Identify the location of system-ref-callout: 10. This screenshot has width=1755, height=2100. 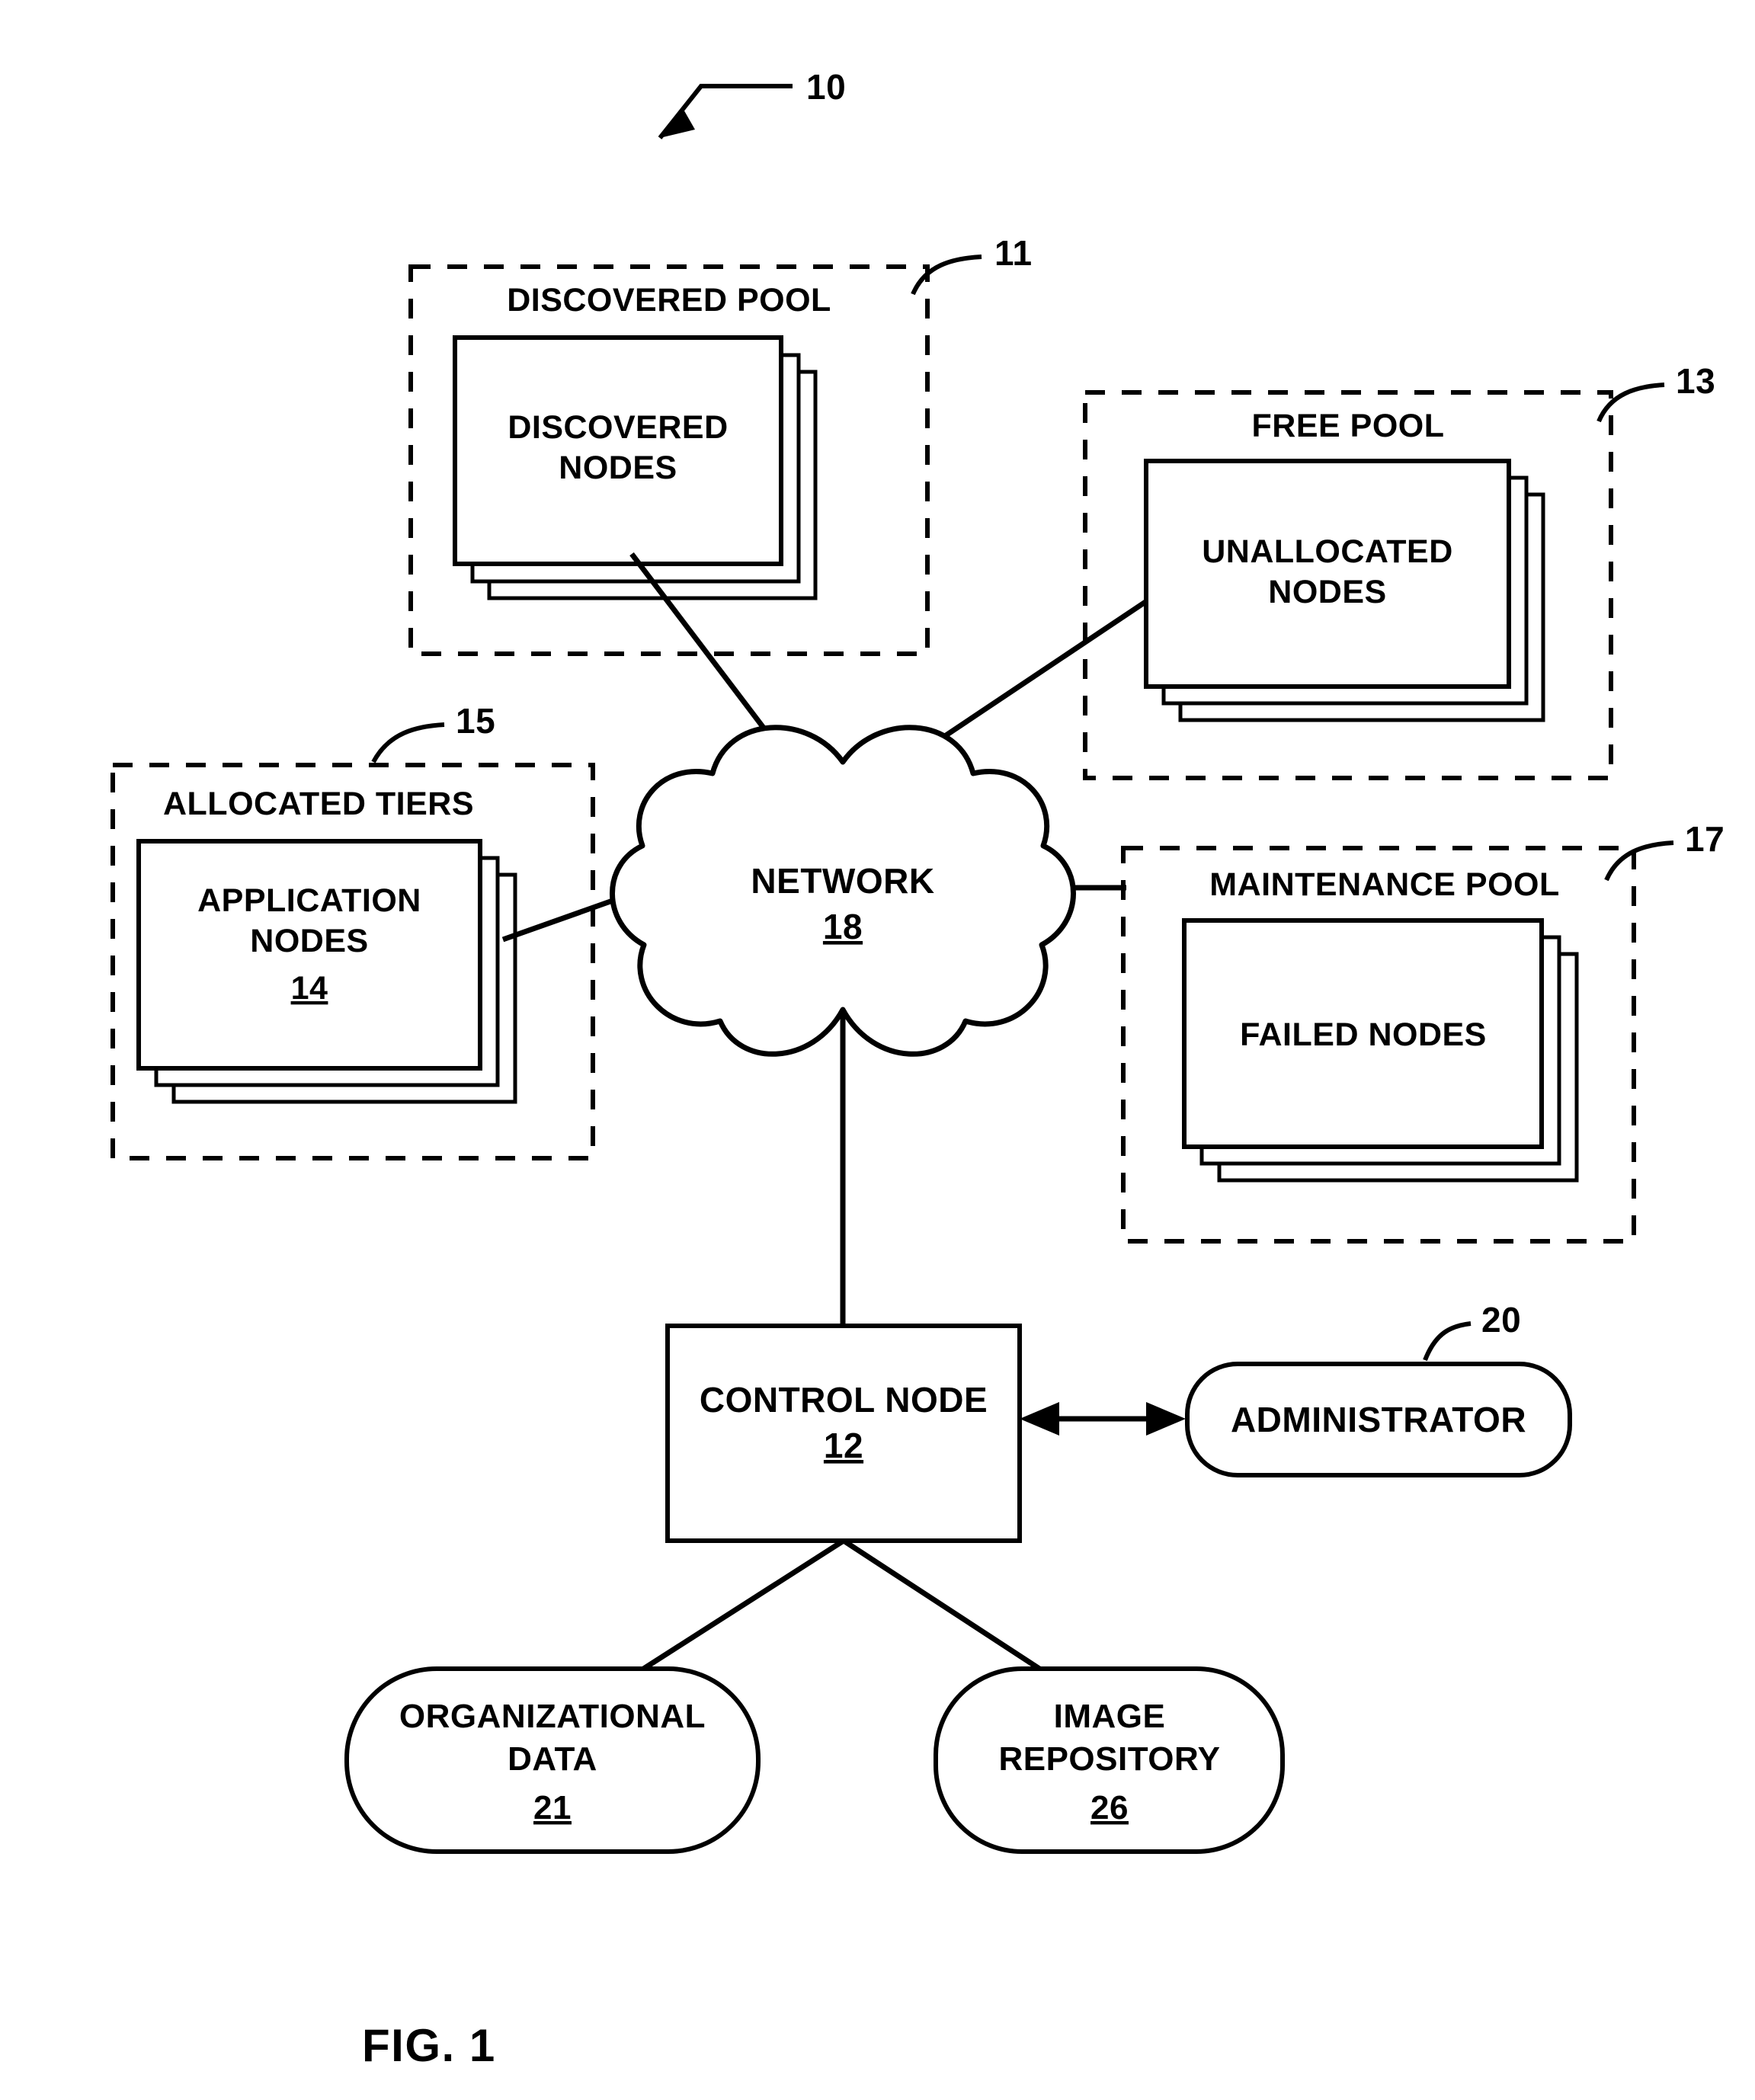
(752, 103).